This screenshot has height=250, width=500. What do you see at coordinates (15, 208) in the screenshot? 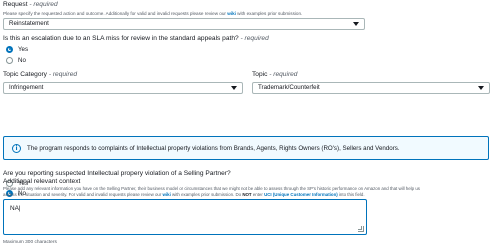
I see `context-value: NA|` at bounding box center [15, 208].